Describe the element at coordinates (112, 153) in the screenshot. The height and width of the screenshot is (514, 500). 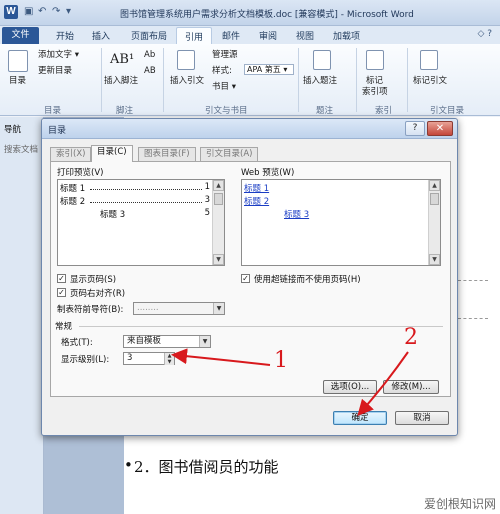
I see `tab-toc: 目录(C)` at that location.